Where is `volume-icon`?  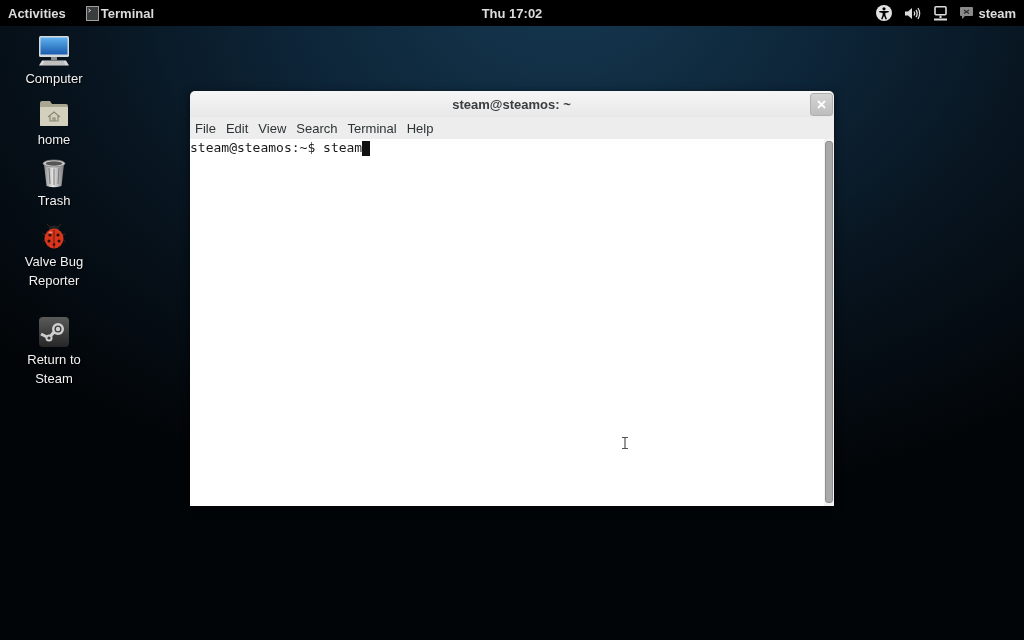
volume-icon is located at coordinates (913, 13).